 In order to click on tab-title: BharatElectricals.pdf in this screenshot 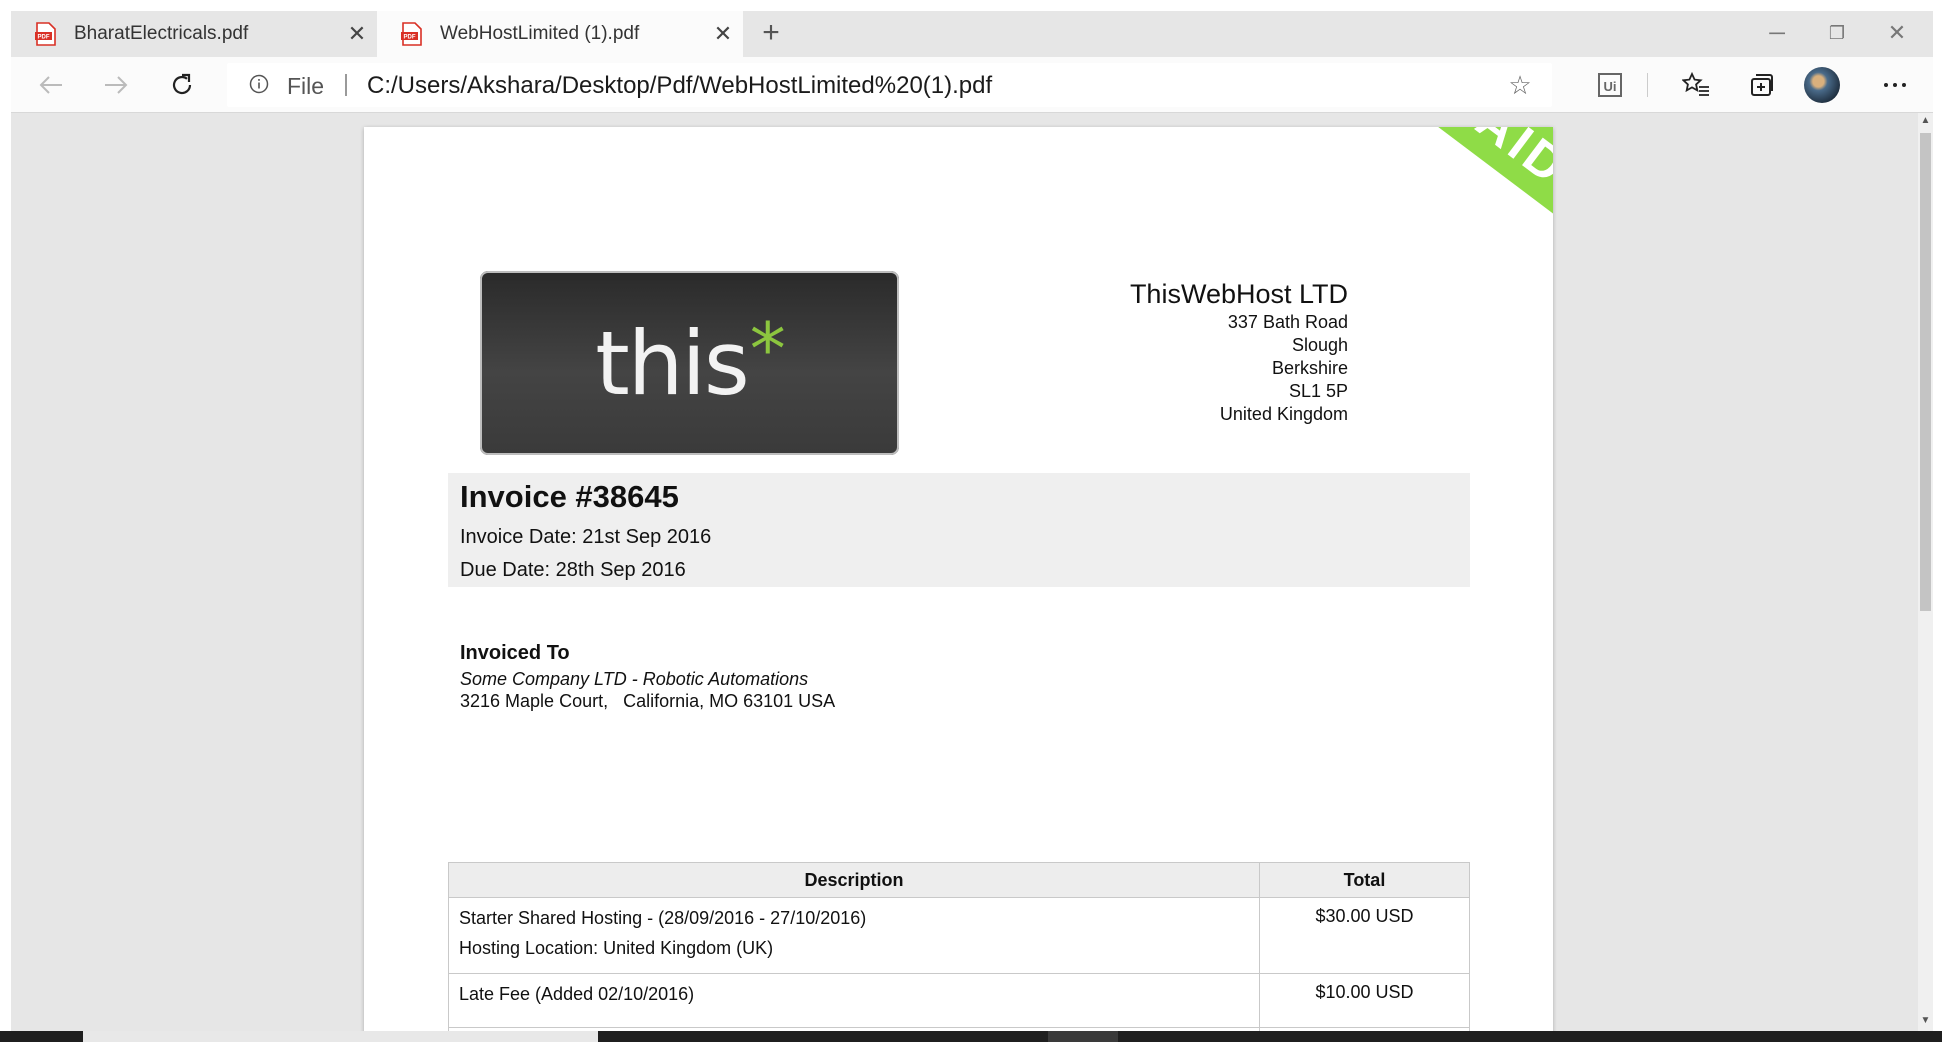, I will do `click(161, 33)`.